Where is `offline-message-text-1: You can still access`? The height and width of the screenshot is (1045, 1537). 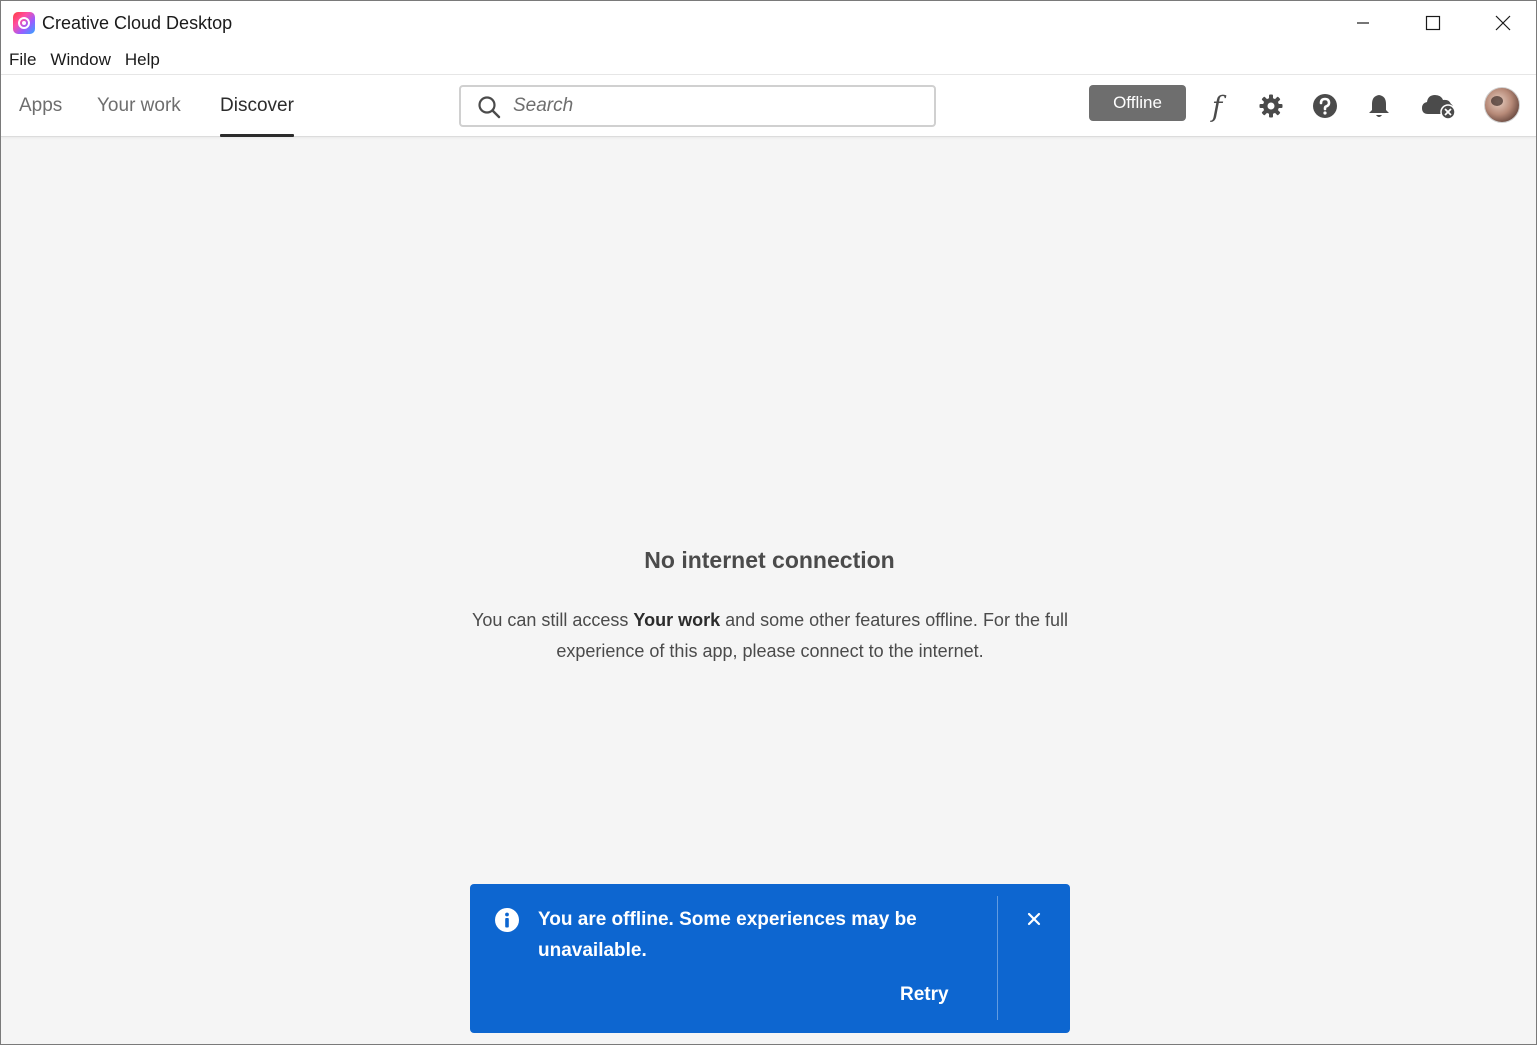 offline-message-text-1: You can still access is located at coordinates (553, 620).